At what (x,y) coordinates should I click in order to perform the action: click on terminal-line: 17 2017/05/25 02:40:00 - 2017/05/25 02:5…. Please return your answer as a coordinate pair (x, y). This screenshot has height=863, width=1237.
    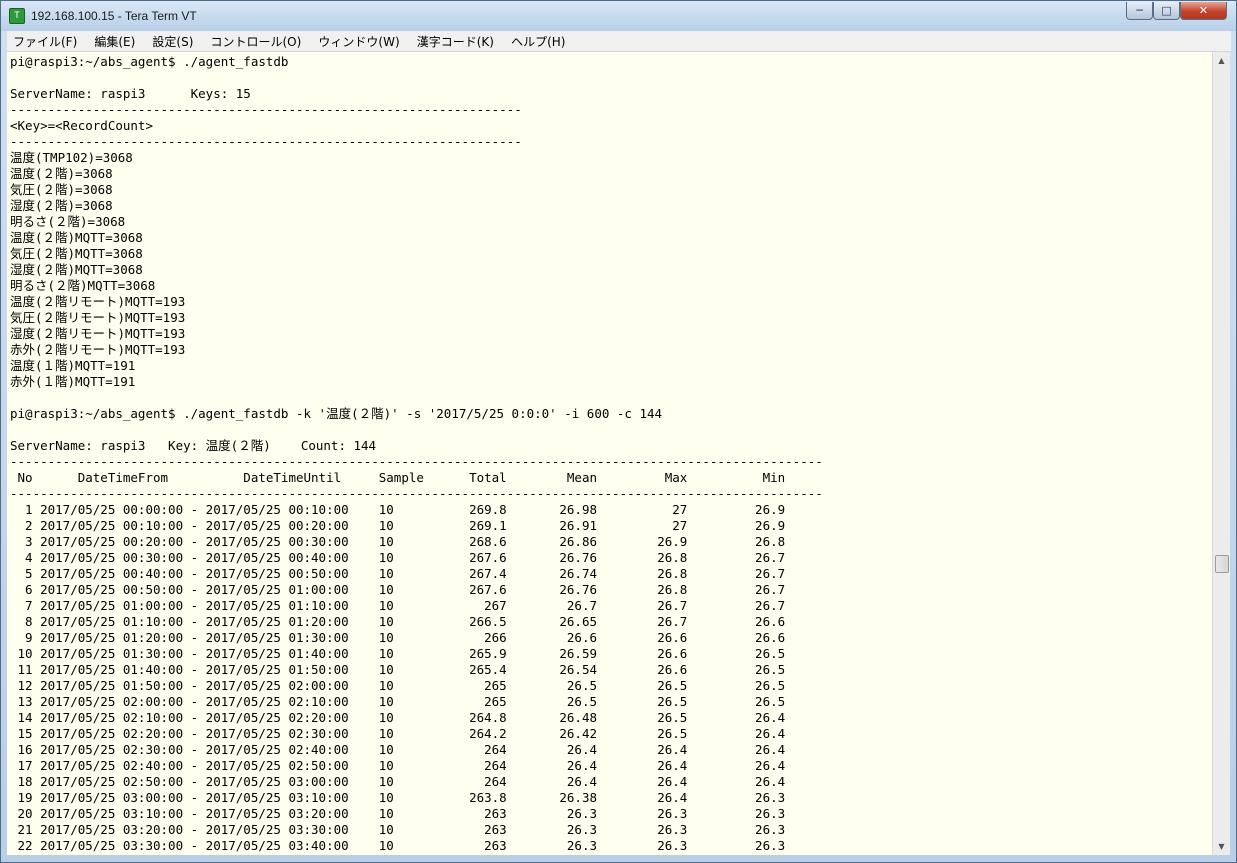
    Looking at the image, I should click on (398, 765).